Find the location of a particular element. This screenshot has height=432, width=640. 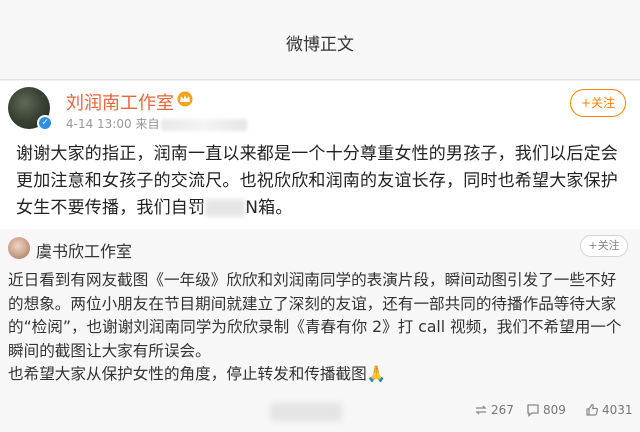

comment-icon is located at coordinates (533, 410).